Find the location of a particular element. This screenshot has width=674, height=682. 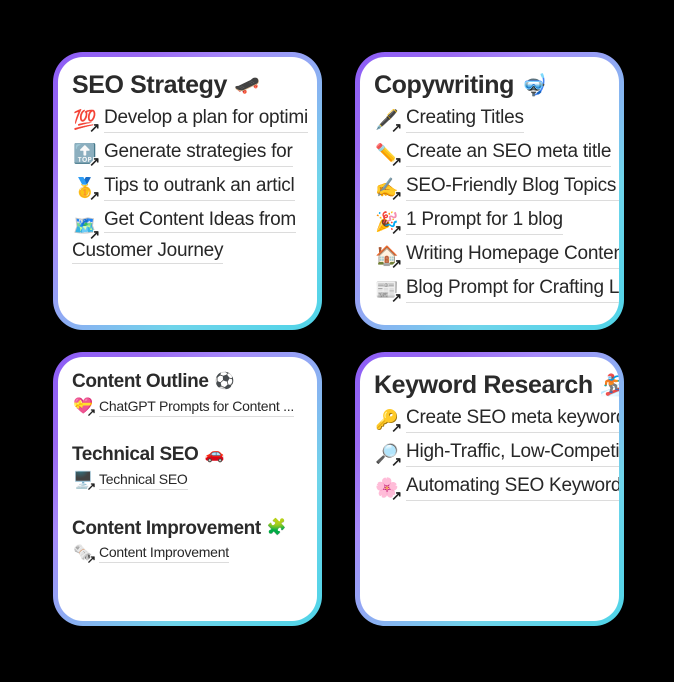

list-item-label: High-Traffic, Low-Competiti is located at coordinates (512, 454).